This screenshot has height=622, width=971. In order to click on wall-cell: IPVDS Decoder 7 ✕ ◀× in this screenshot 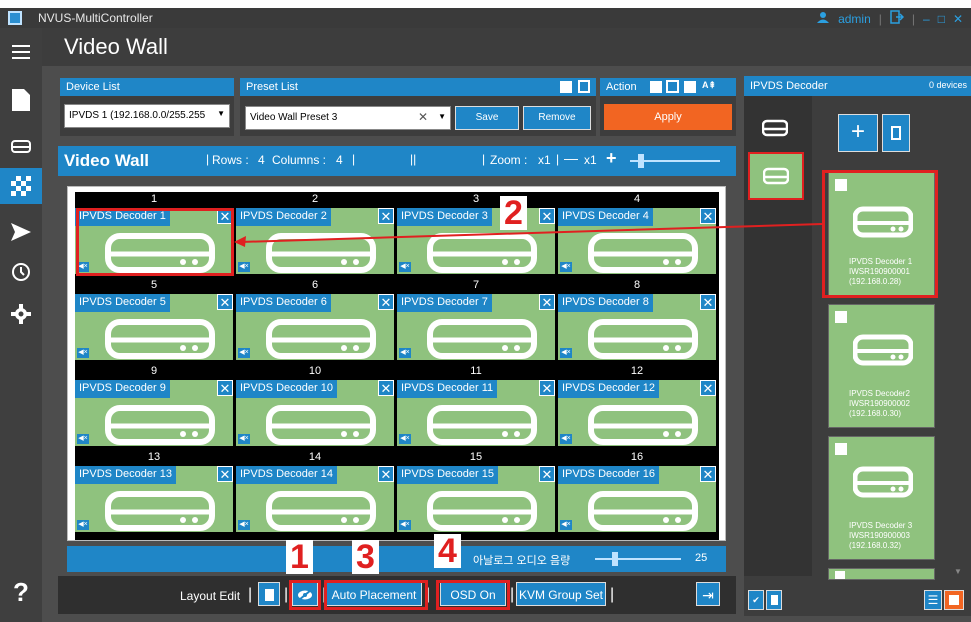, I will do `click(476, 327)`.